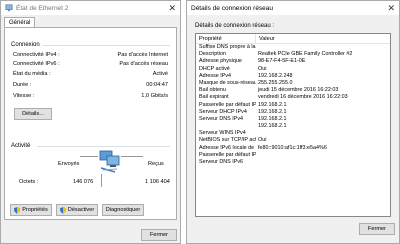  I want to click on row-value: Pas d'accès réseau, so click(143, 64).